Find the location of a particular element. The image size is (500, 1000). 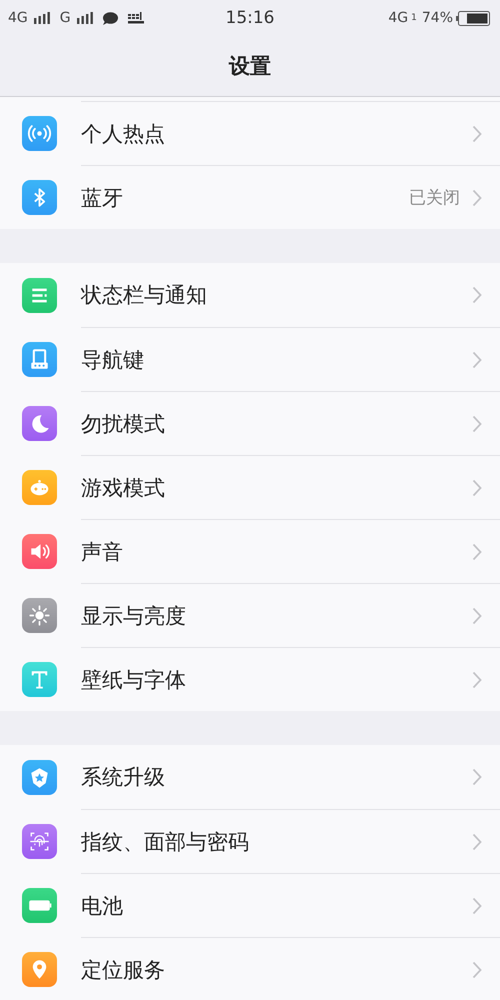

setting-label: 游戏模式 is located at coordinates (123, 488).